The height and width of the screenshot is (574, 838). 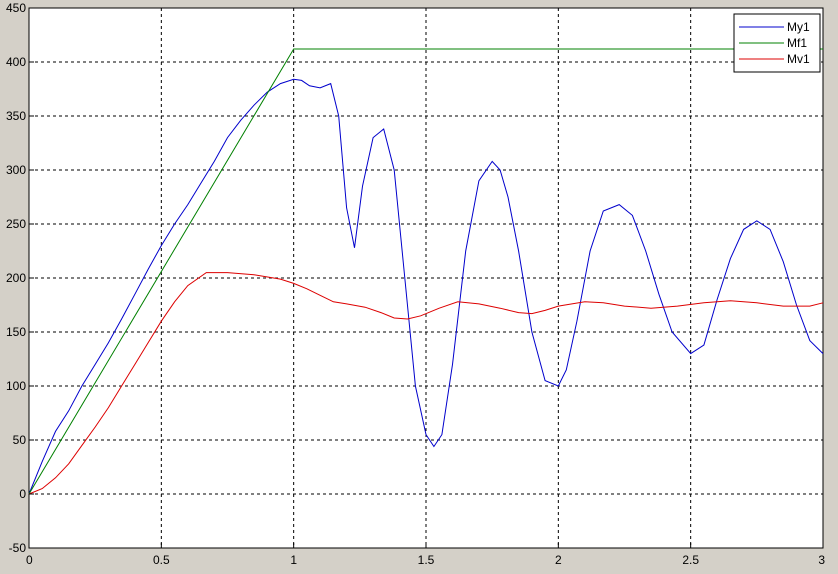 I want to click on y-tick-label: 300, so click(x=16, y=170).